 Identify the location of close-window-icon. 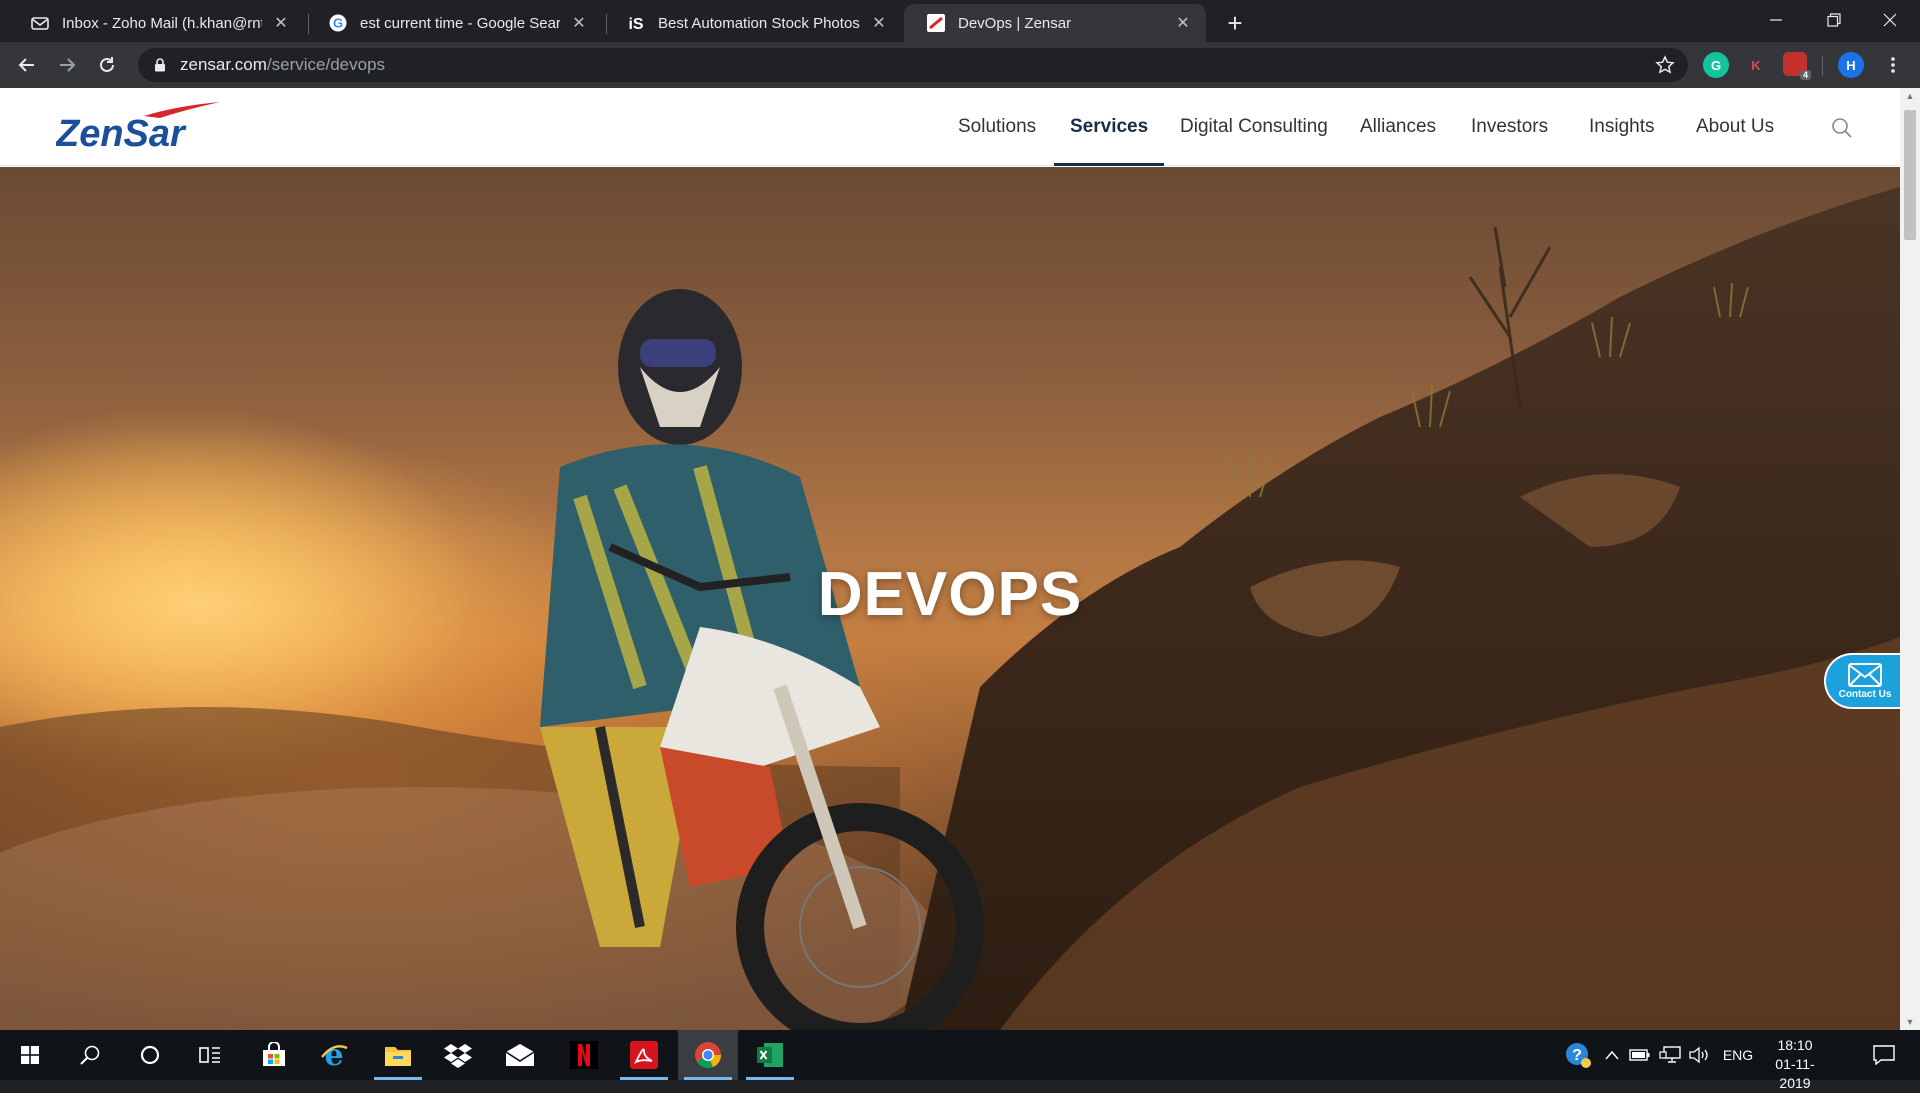
(1890, 20).